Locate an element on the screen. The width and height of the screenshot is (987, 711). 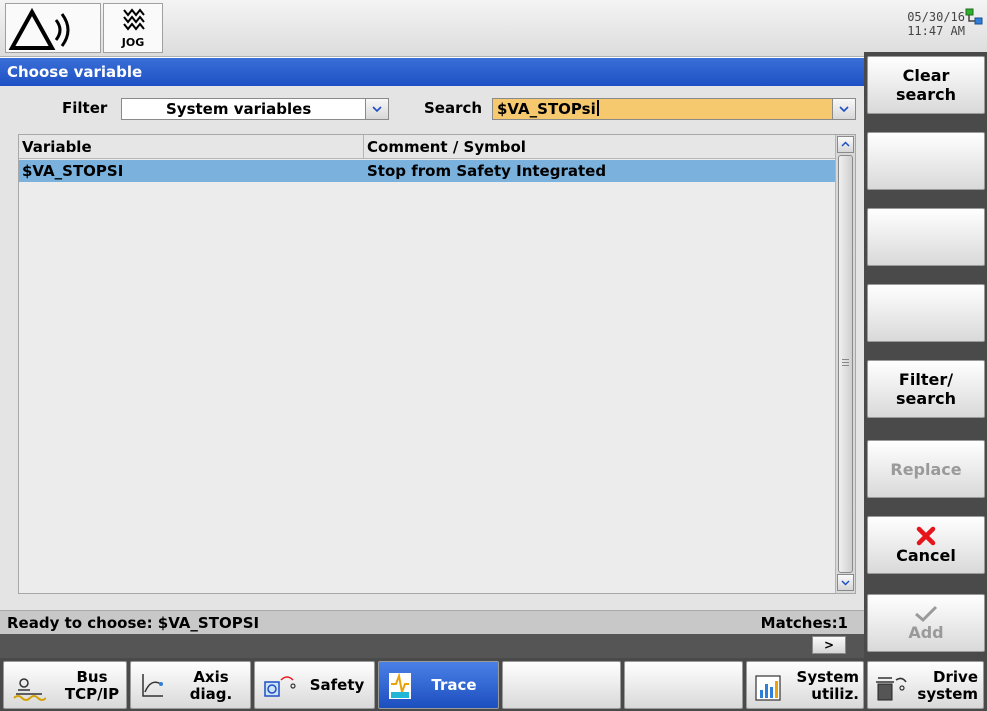
search-dropdown-button is located at coordinates (844, 109).